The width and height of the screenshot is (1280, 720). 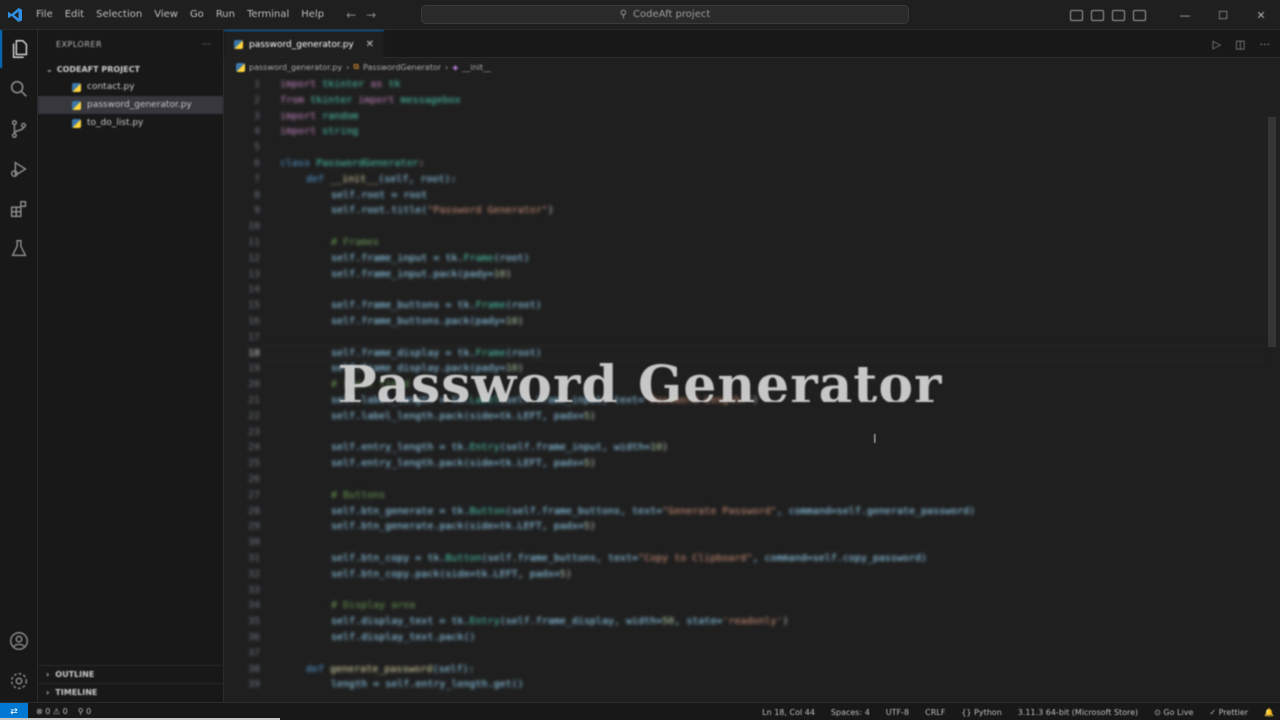 What do you see at coordinates (935, 712) in the screenshot?
I see `end-of-line: CRLF` at bounding box center [935, 712].